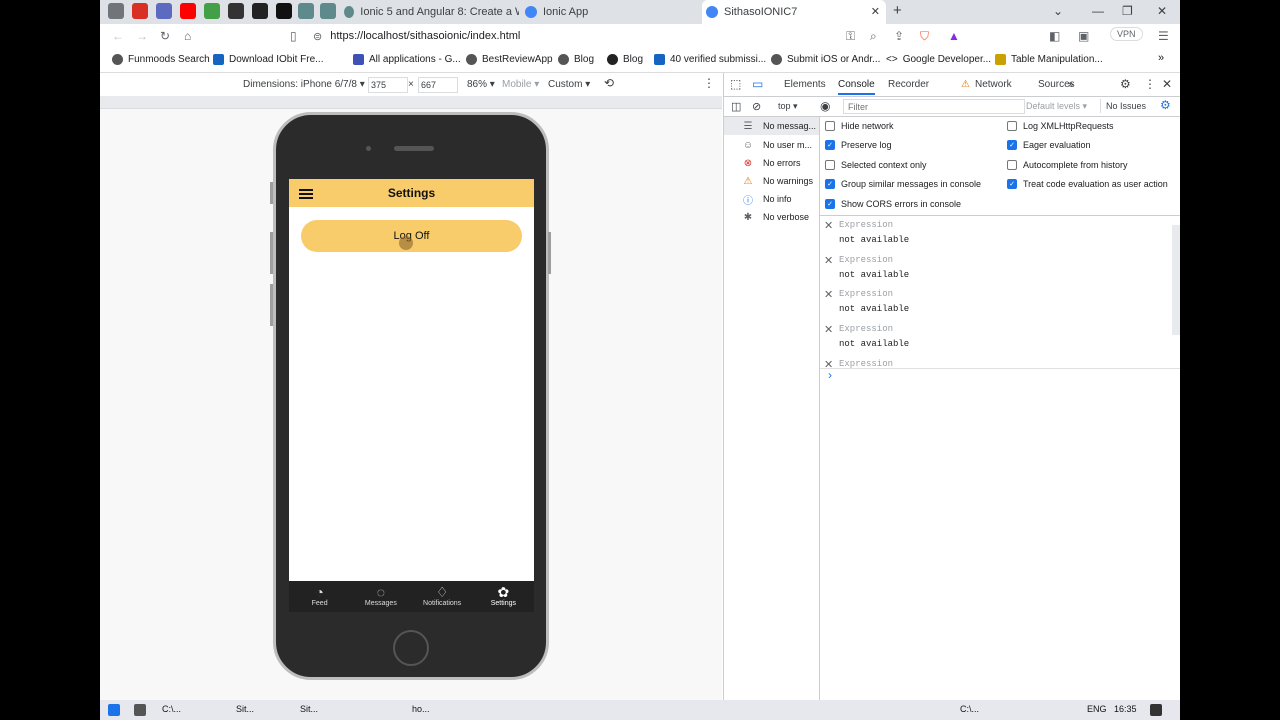 The image size is (1280, 720). I want to click on zoom-icon: ⌕, so click(873, 36).